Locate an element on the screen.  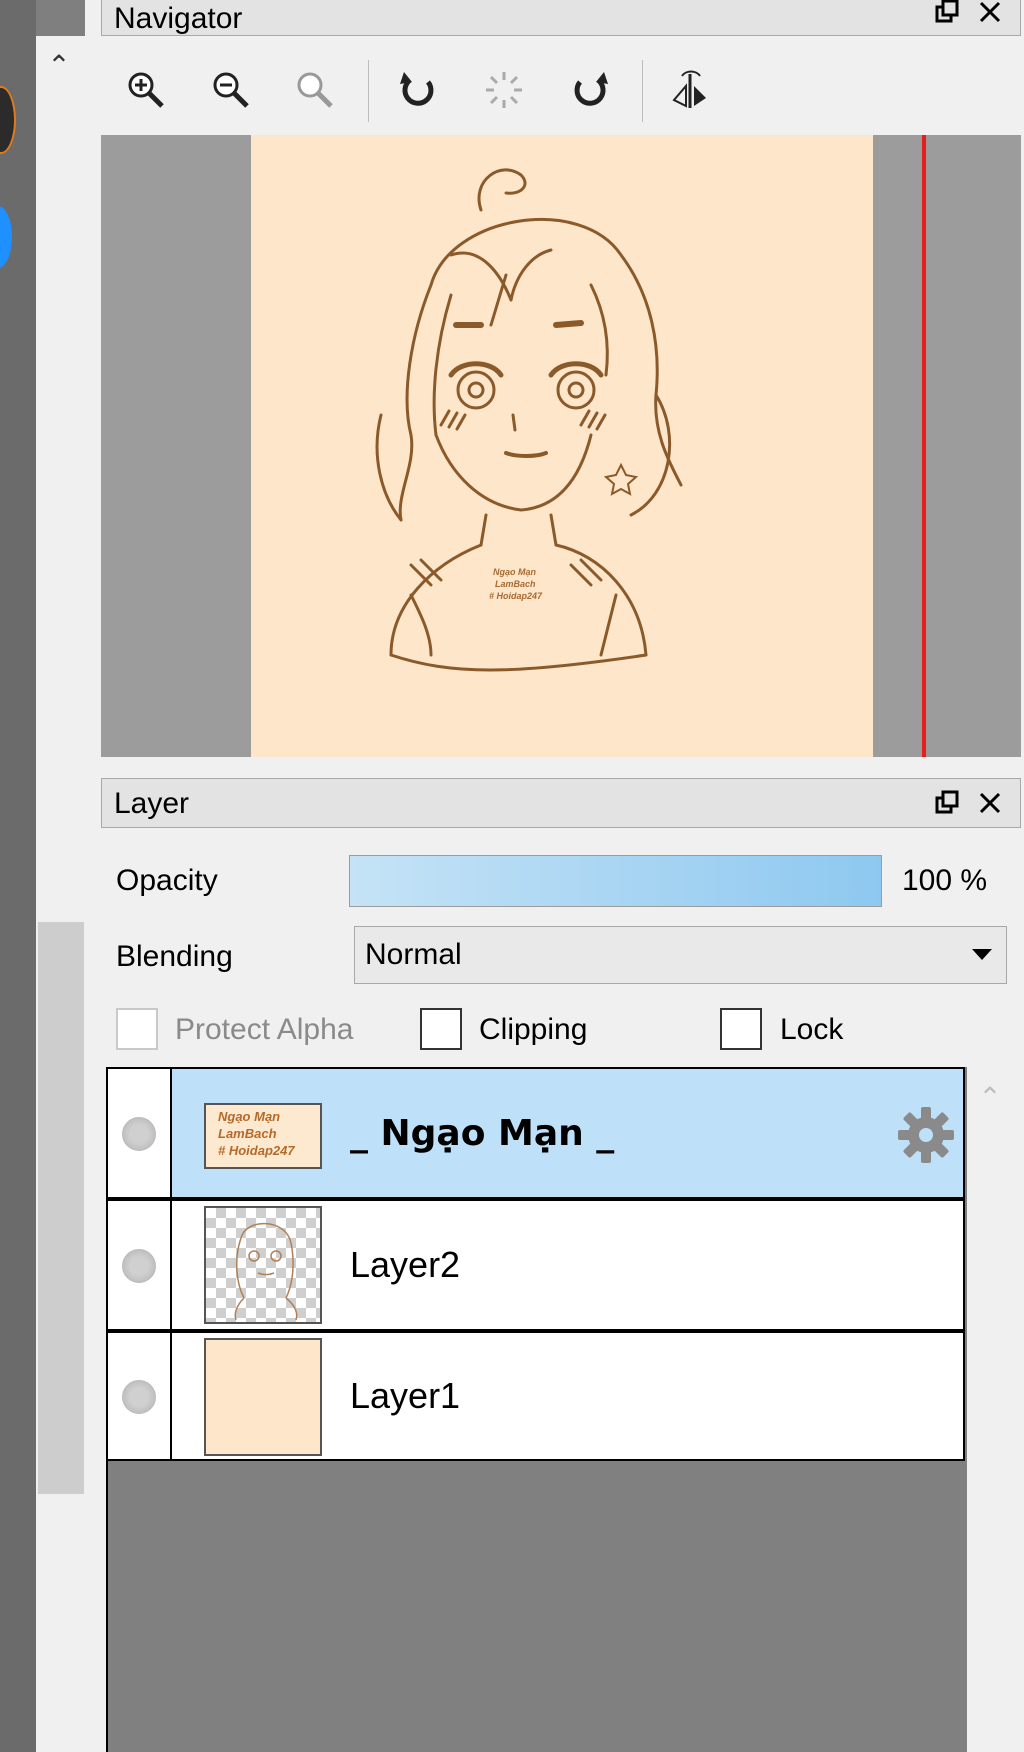
protect-alpha-checkbox is located at coordinates (137, 1029).